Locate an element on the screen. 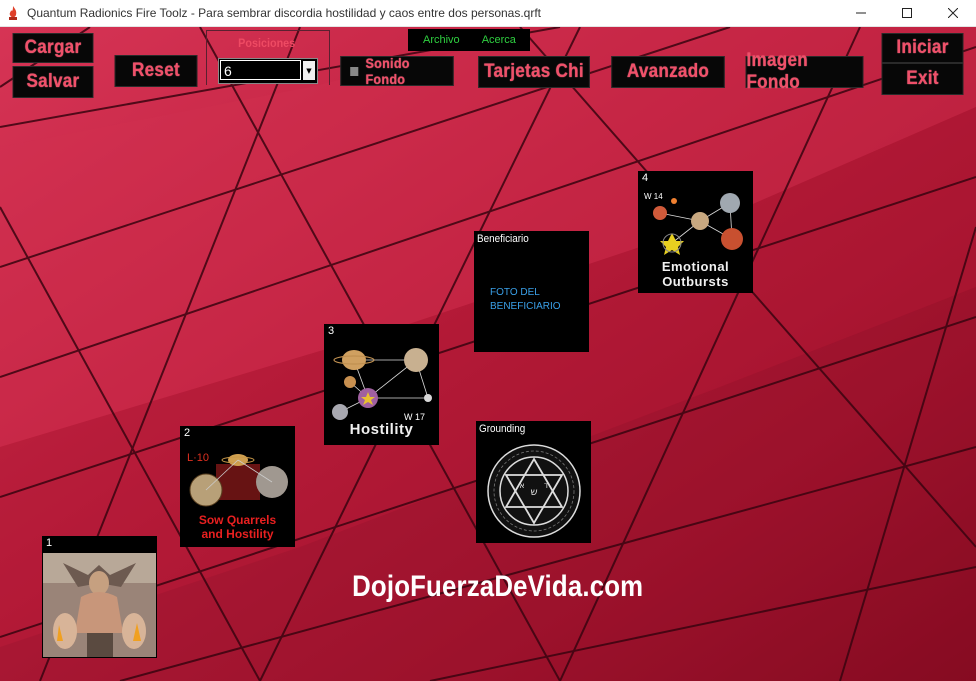 The height and width of the screenshot is (681, 976). sonido-fondo-label: Sonido Fondo is located at coordinates (387, 71).